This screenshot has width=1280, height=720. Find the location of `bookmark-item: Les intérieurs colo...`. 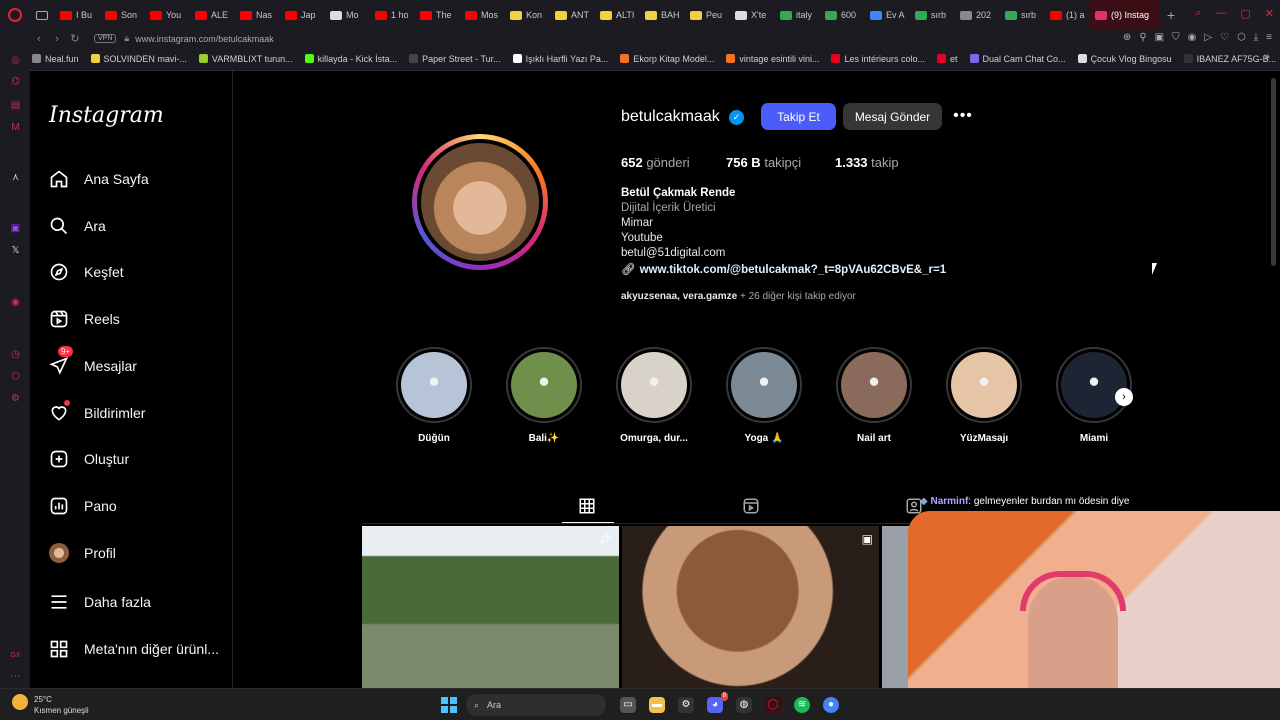

bookmark-item: Les intérieurs colo... is located at coordinates (878, 59).